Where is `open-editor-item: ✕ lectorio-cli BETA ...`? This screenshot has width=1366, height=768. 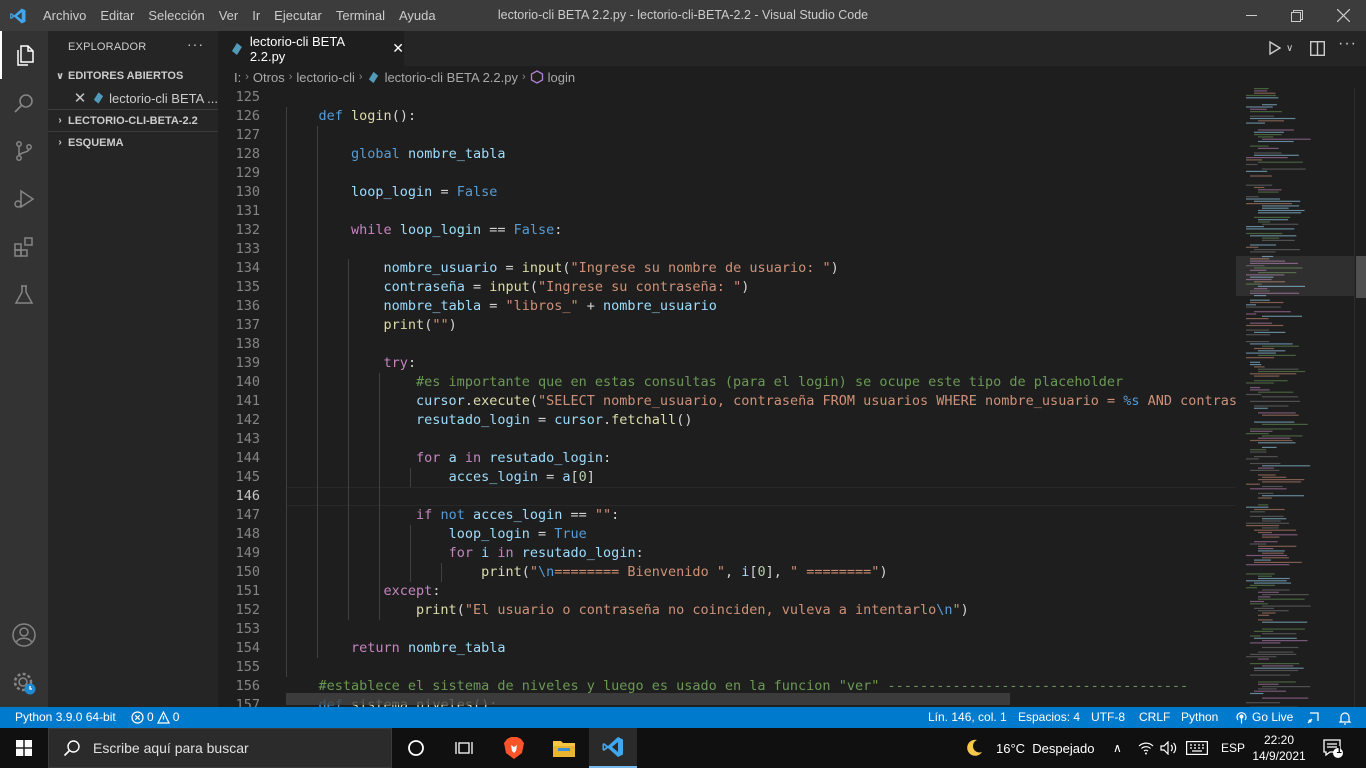 open-editor-item: ✕ lectorio-cli BETA ... is located at coordinates (133, 98).